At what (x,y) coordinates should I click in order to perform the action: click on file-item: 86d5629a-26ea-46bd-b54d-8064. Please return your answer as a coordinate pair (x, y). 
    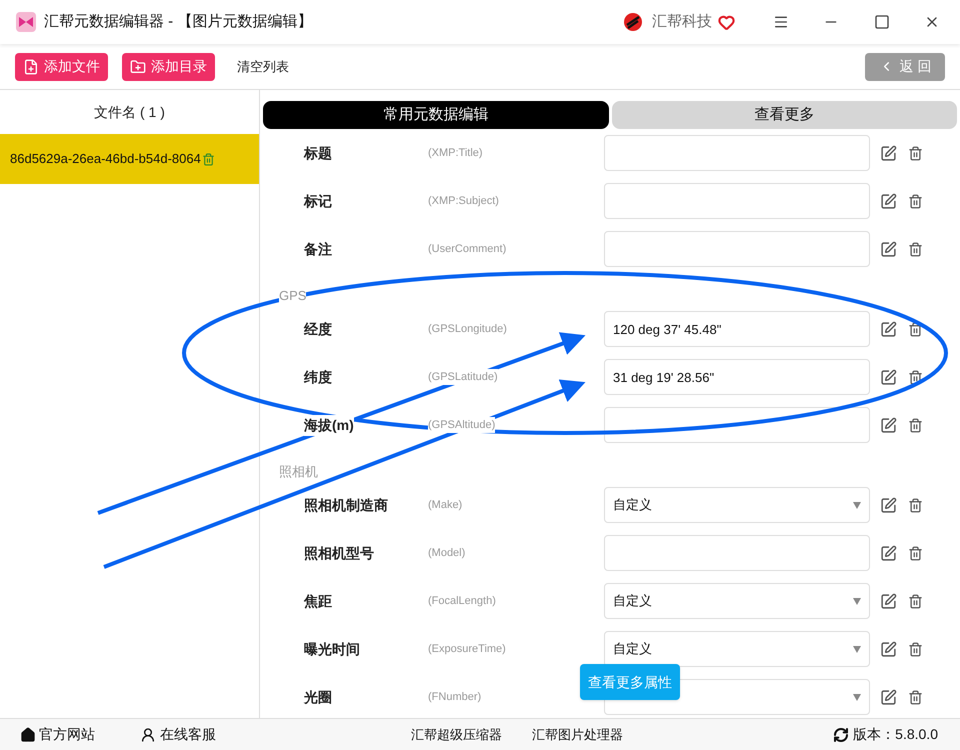
    Looking at the image, I should click on (129, 159).